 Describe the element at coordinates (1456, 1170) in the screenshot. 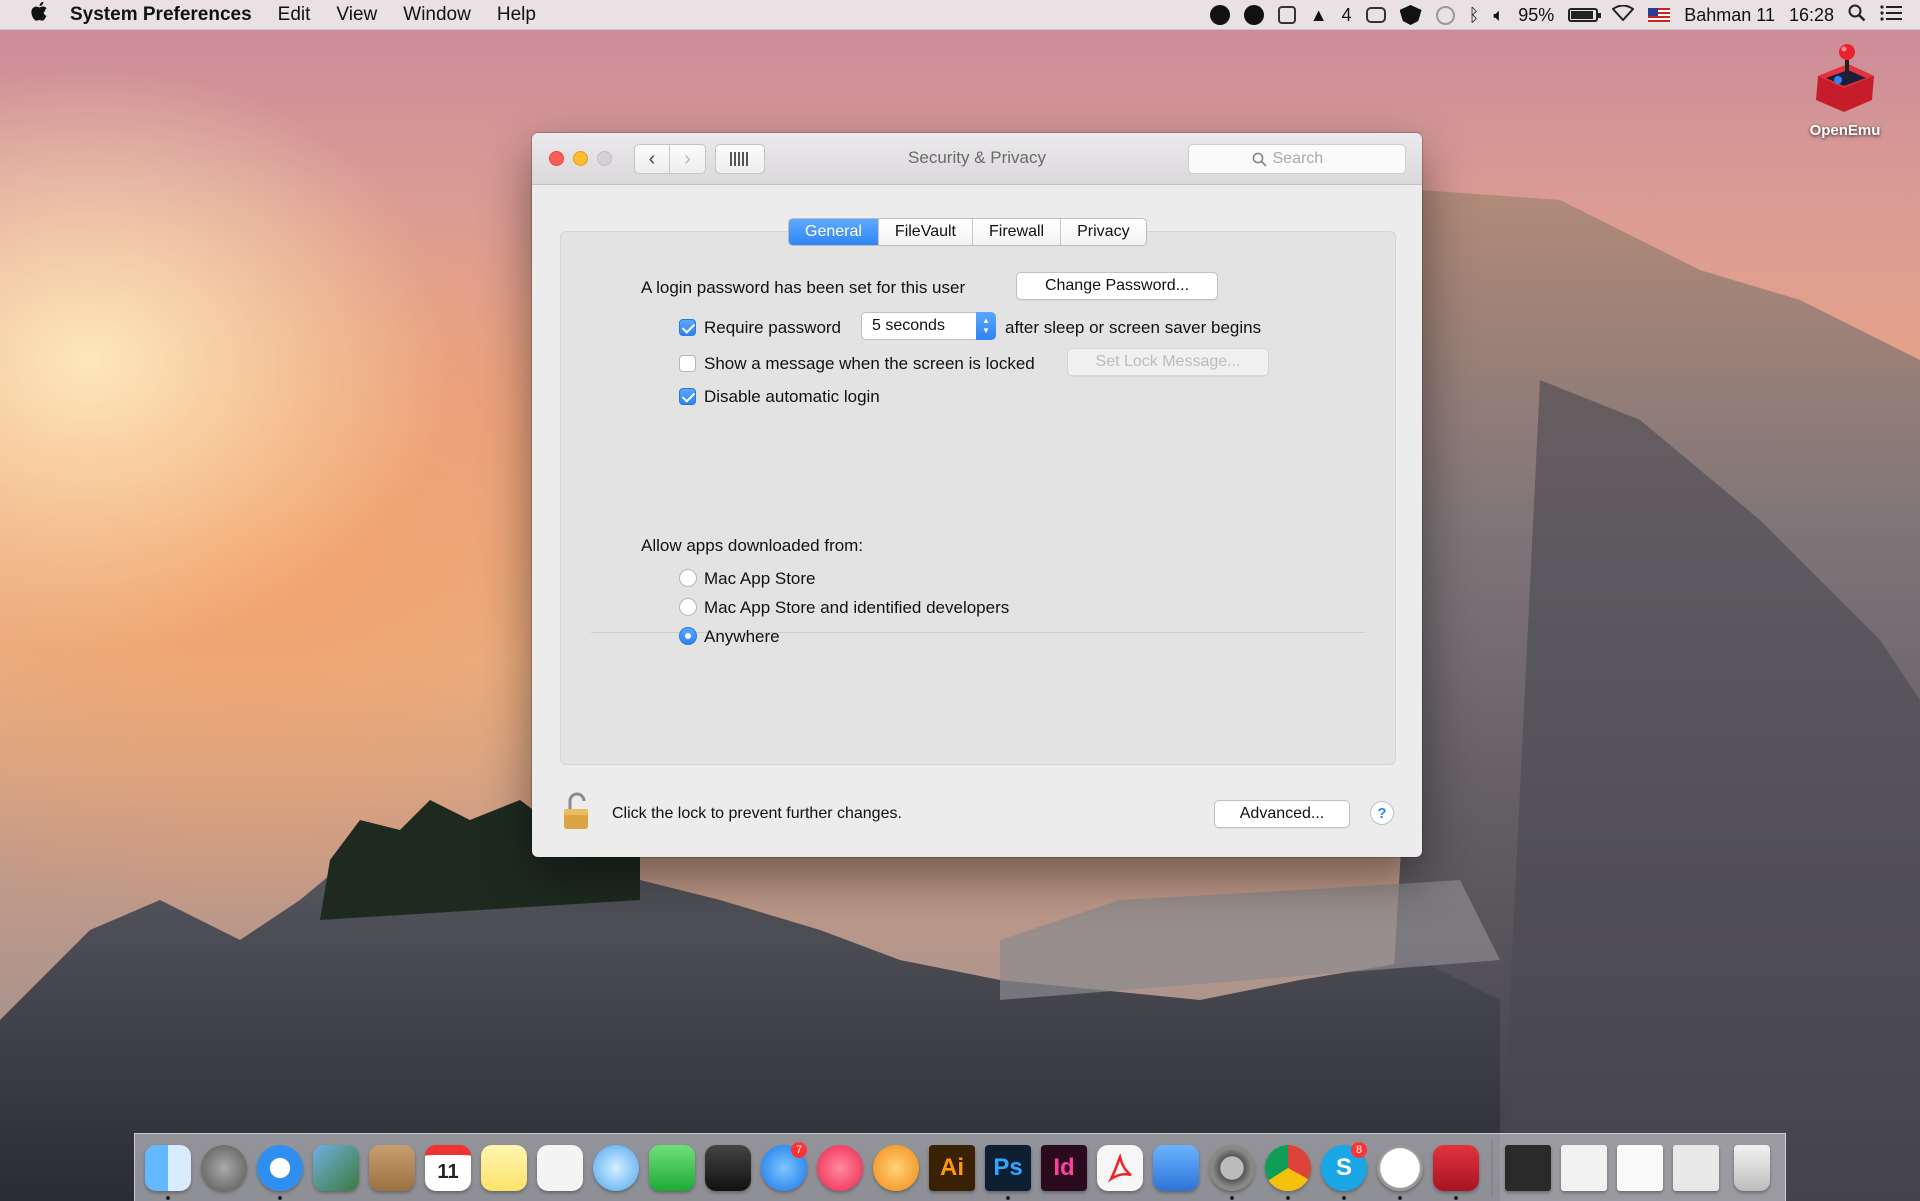

I see `dock-openemu` at that location.